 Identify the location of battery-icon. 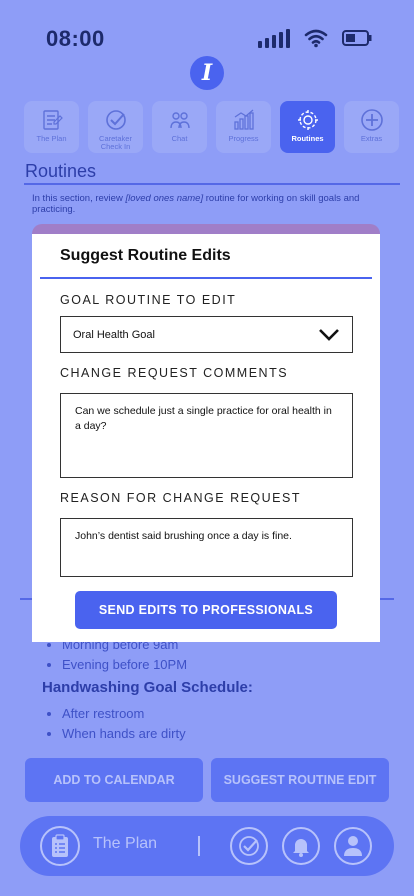
(357, 38).